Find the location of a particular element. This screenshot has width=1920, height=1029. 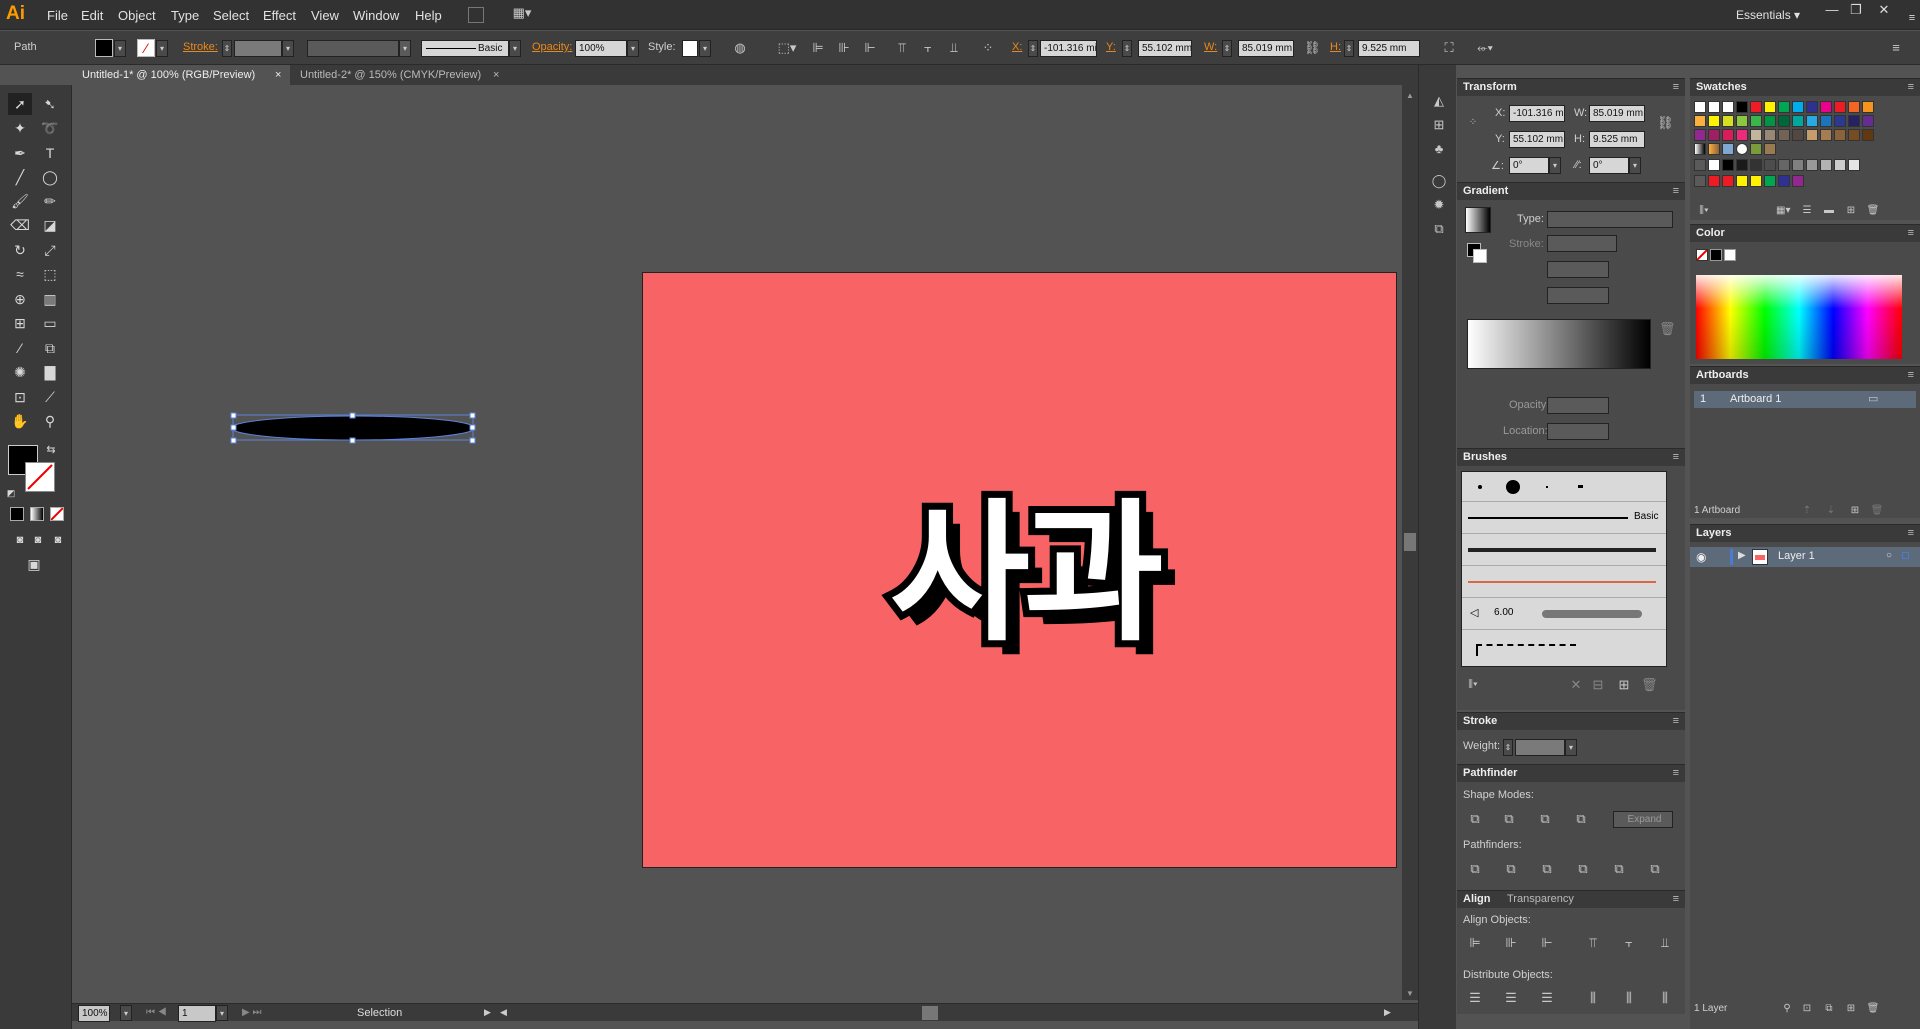

new-sublayer-icon: ⧉ is located at coordinates (1829, 1009).